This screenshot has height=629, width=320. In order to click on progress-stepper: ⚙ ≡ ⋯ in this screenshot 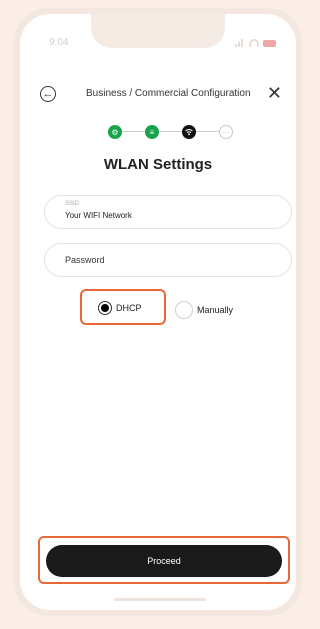, I will do `click(170, 132)`.